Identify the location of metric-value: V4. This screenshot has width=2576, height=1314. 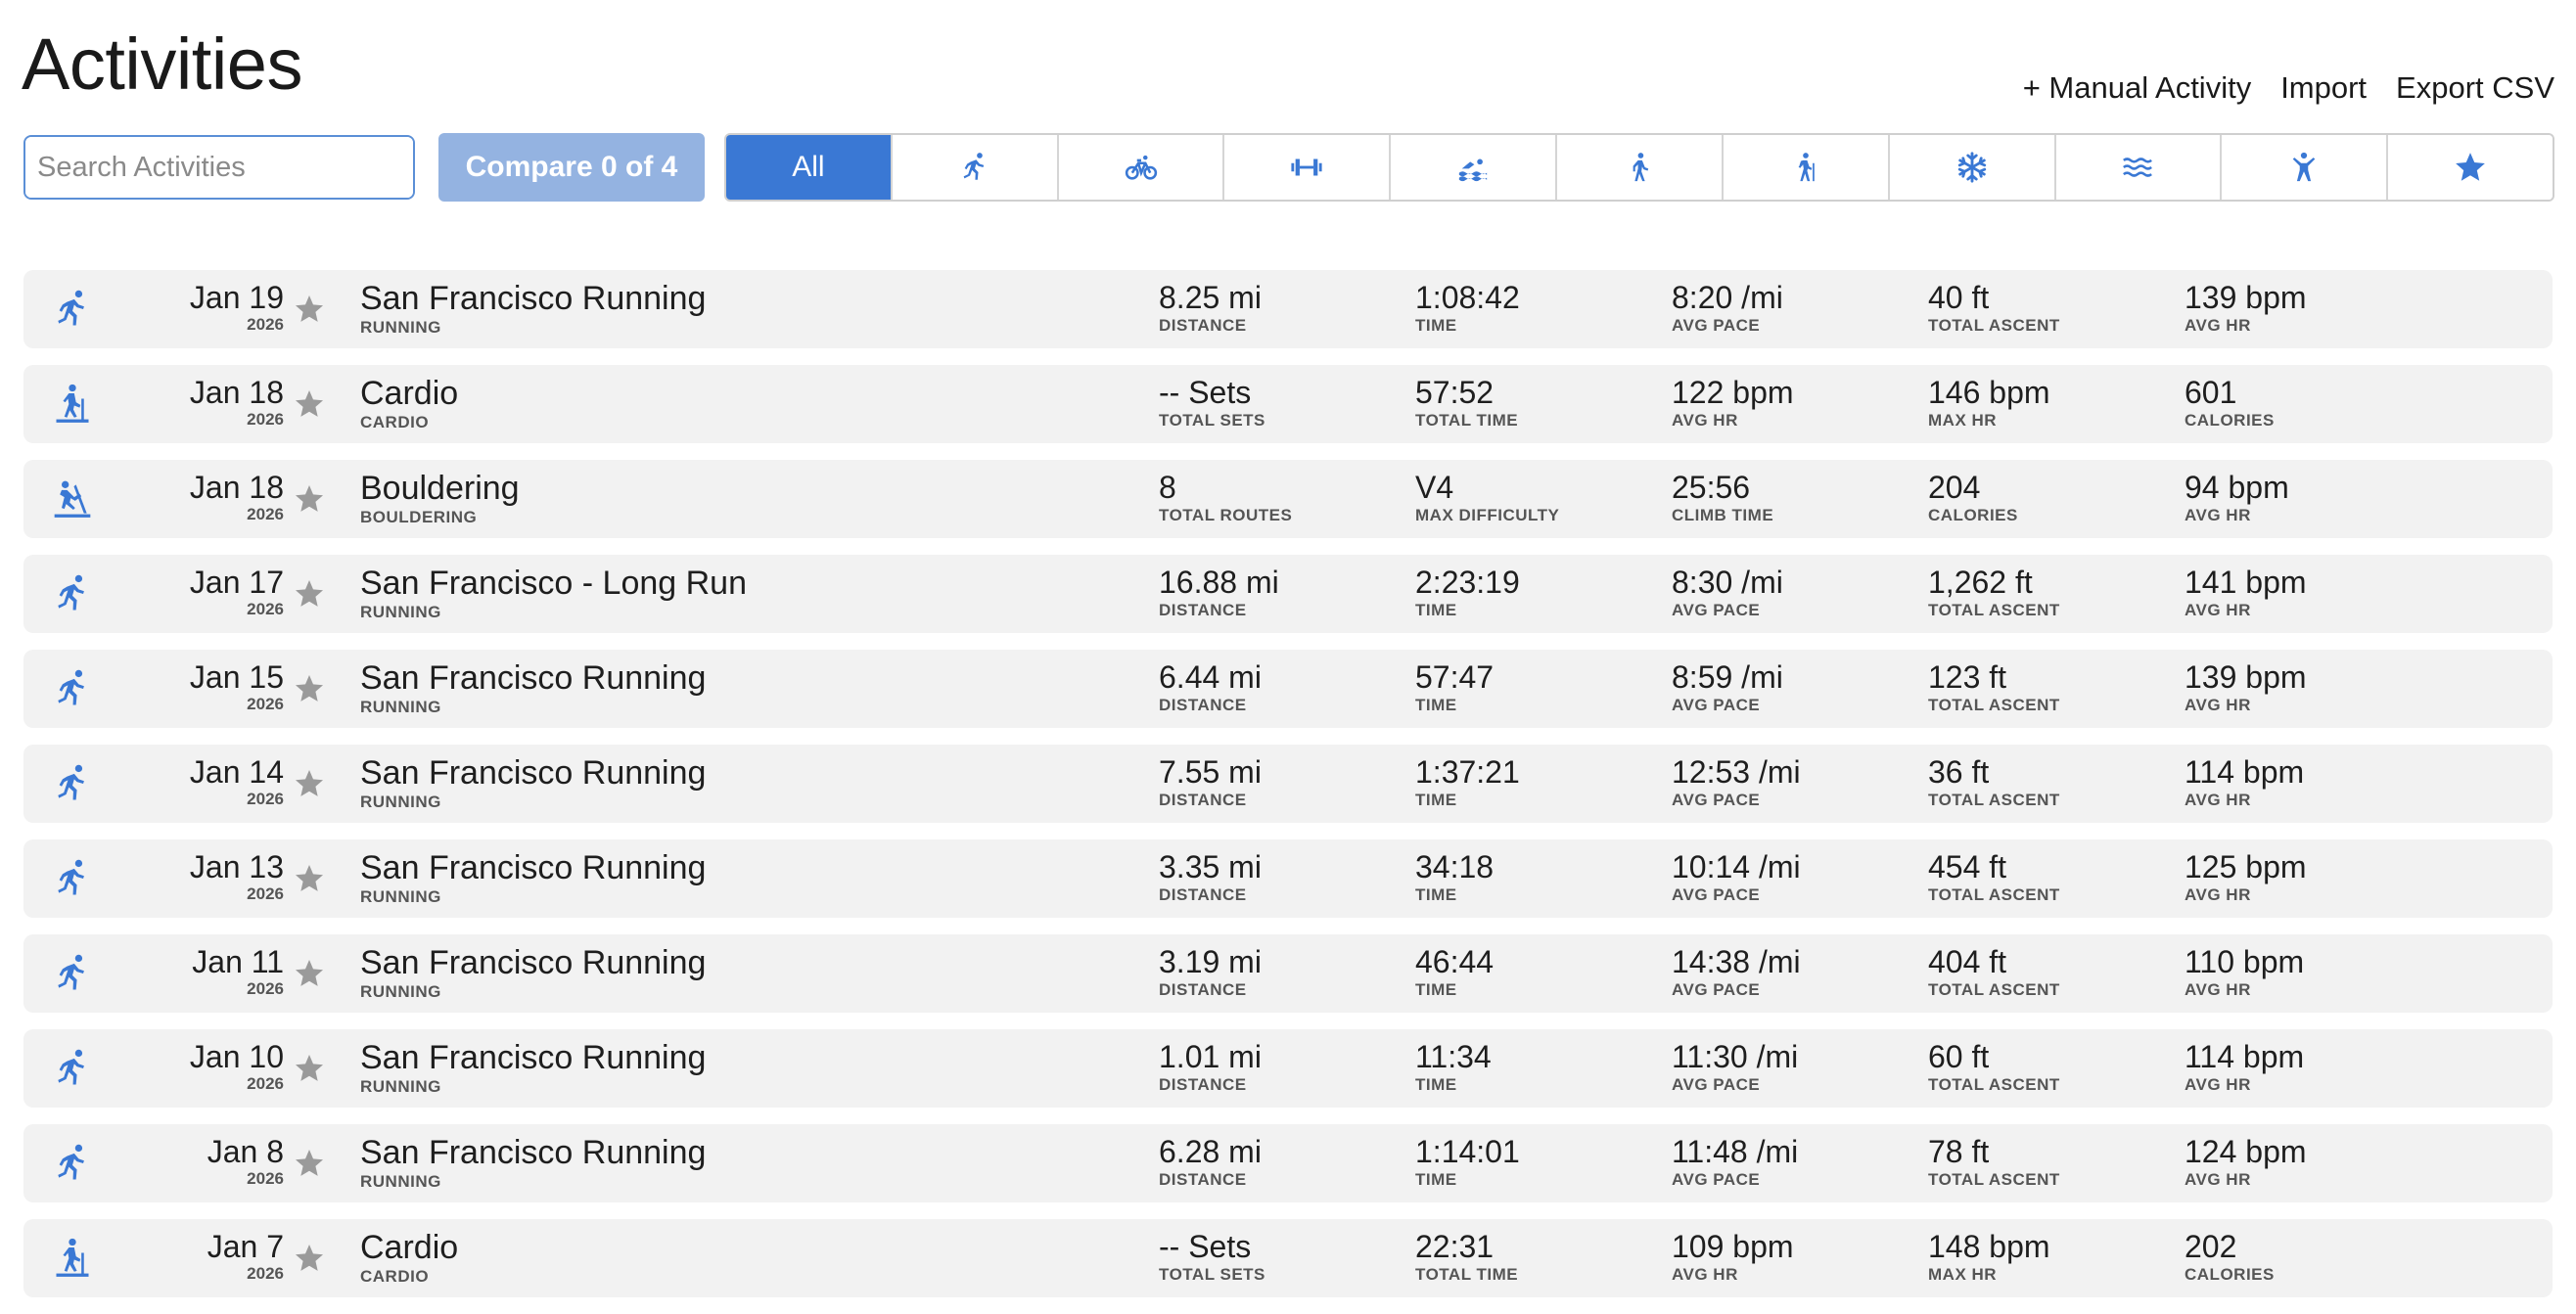
(1434, 487).